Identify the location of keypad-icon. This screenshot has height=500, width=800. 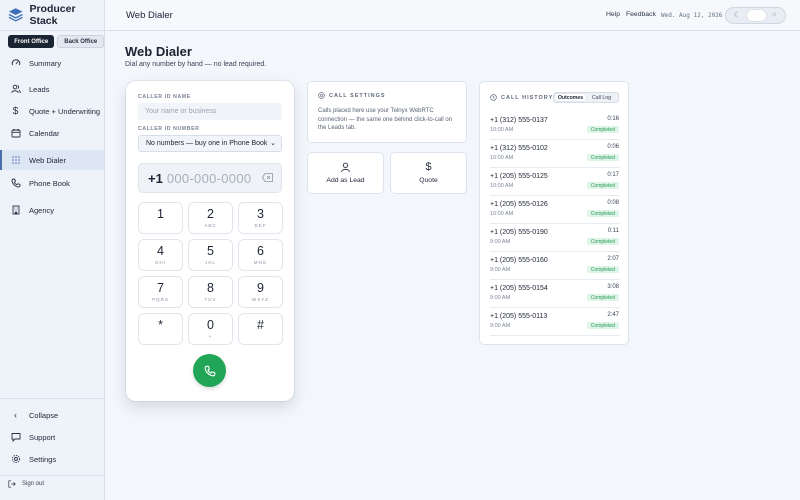
(15, 160).